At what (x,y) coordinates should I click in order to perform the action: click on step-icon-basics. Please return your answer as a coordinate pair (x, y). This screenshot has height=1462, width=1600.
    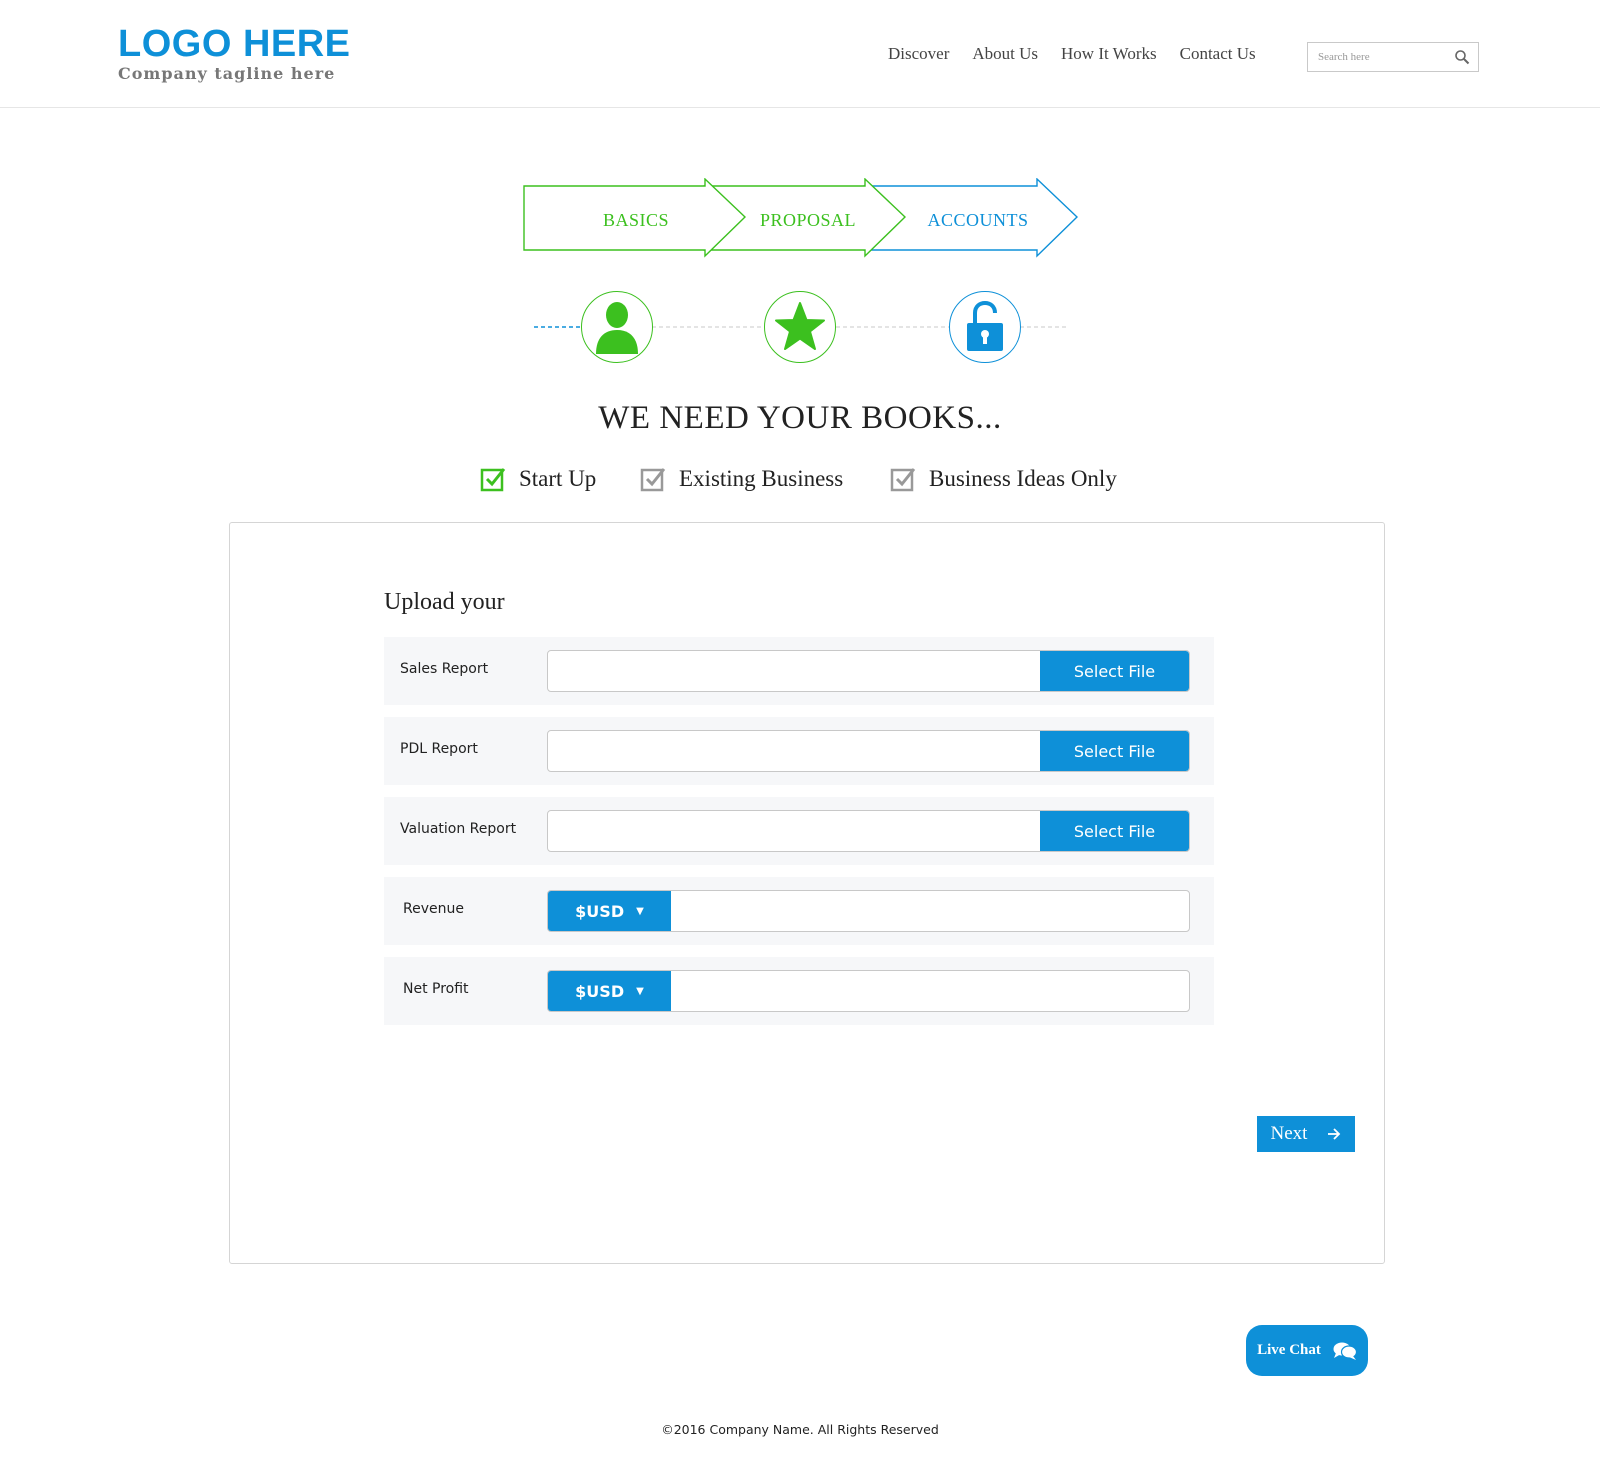
    Looking at the image, I should click on (617, 327).